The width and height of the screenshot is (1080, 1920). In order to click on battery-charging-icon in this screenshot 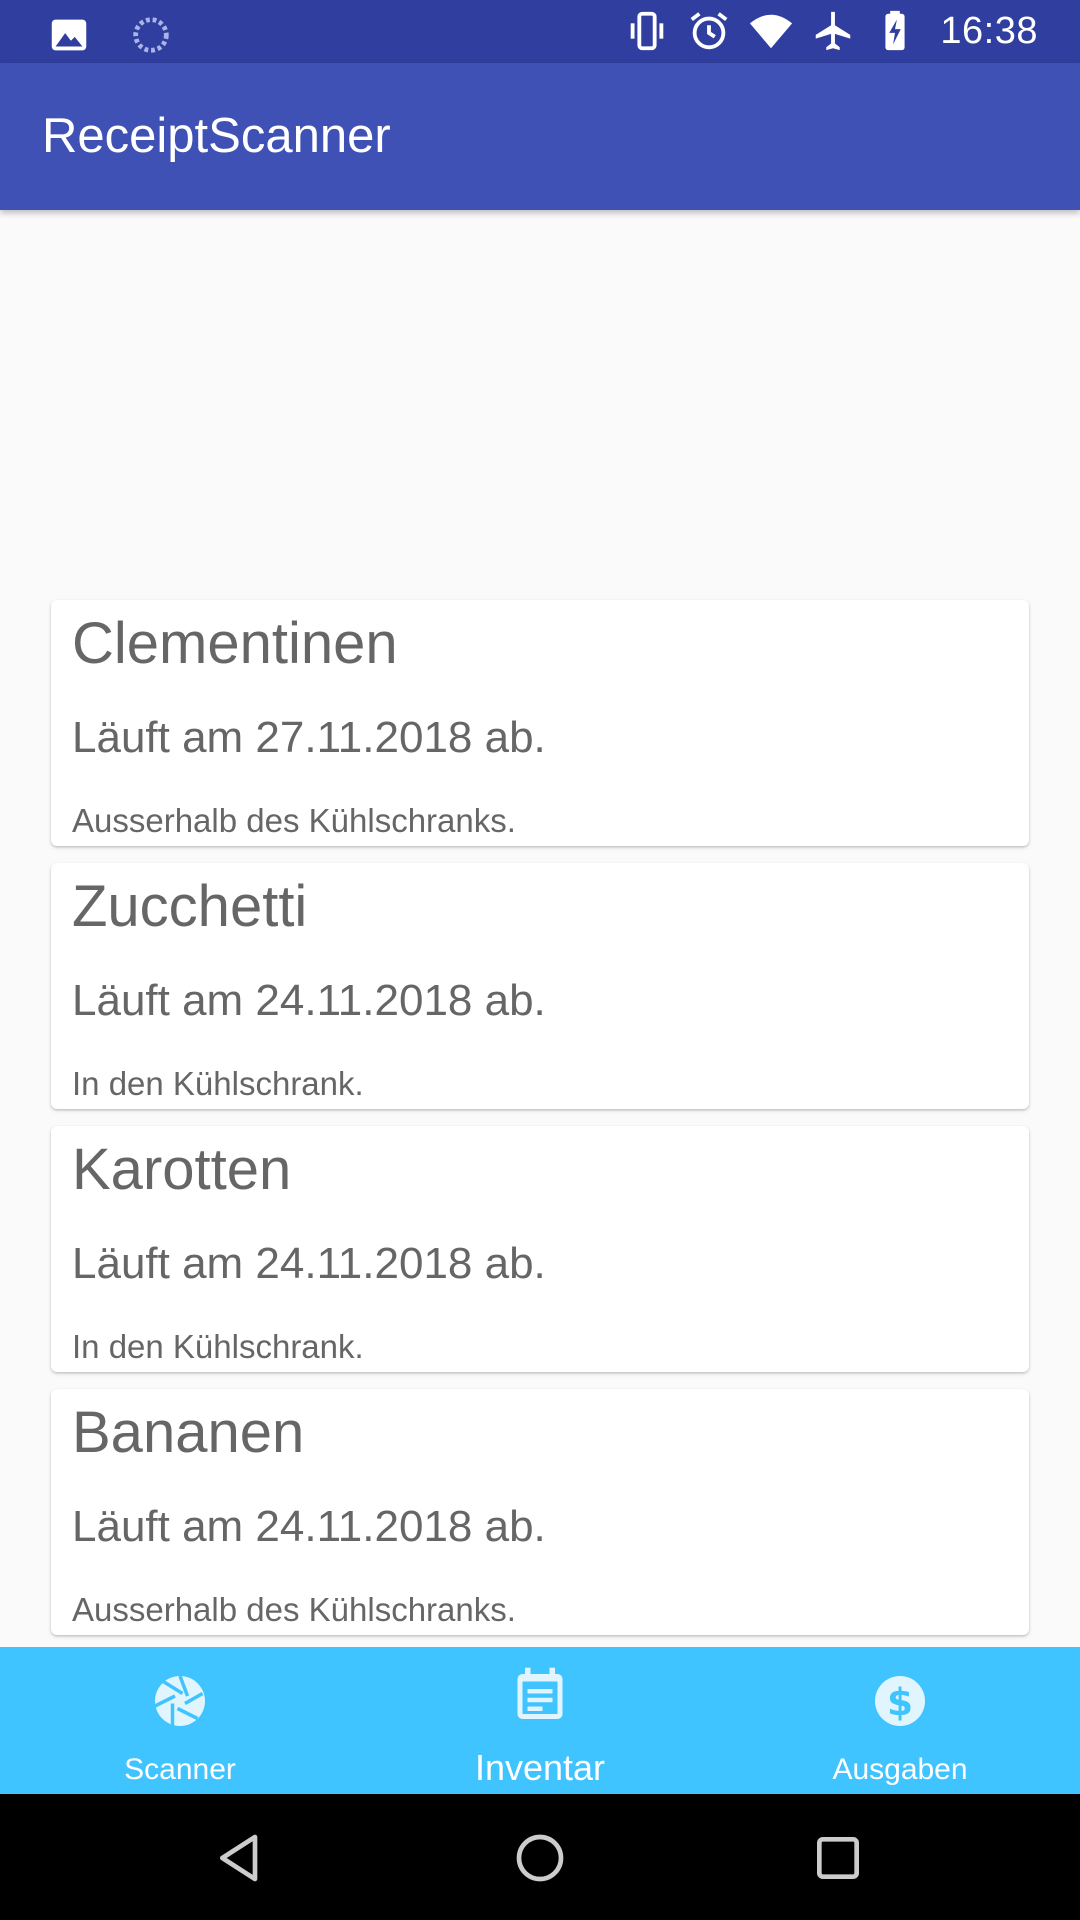, I will do `click(895, 30)`.